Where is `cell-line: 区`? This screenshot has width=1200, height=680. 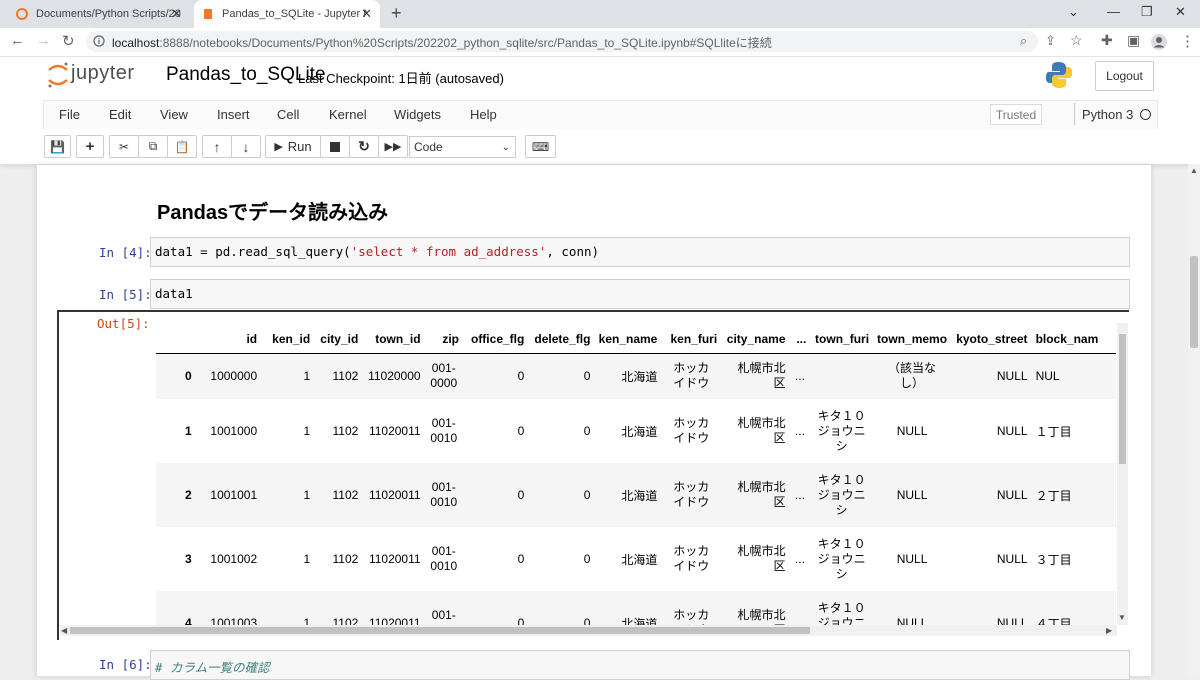 cell-line: 区 is located at coordinates (779, 566).